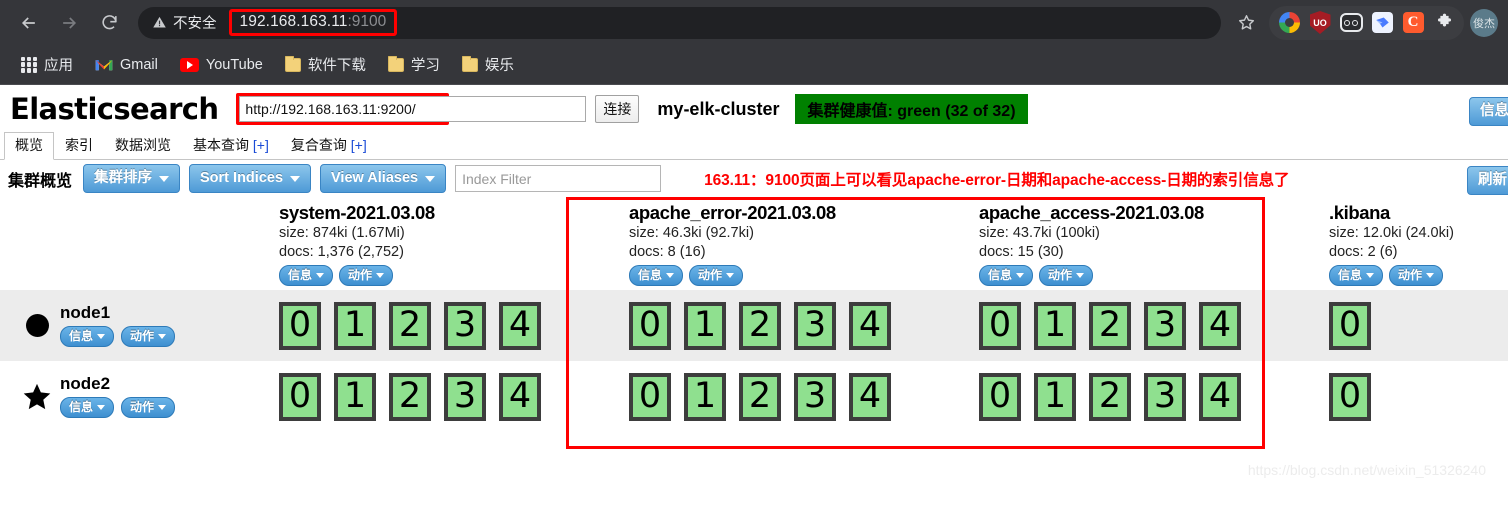  Describe the element at coordinates (1320, 23) in the screenshot. I see `ublock-shield-extension-icon: UO` at that location.